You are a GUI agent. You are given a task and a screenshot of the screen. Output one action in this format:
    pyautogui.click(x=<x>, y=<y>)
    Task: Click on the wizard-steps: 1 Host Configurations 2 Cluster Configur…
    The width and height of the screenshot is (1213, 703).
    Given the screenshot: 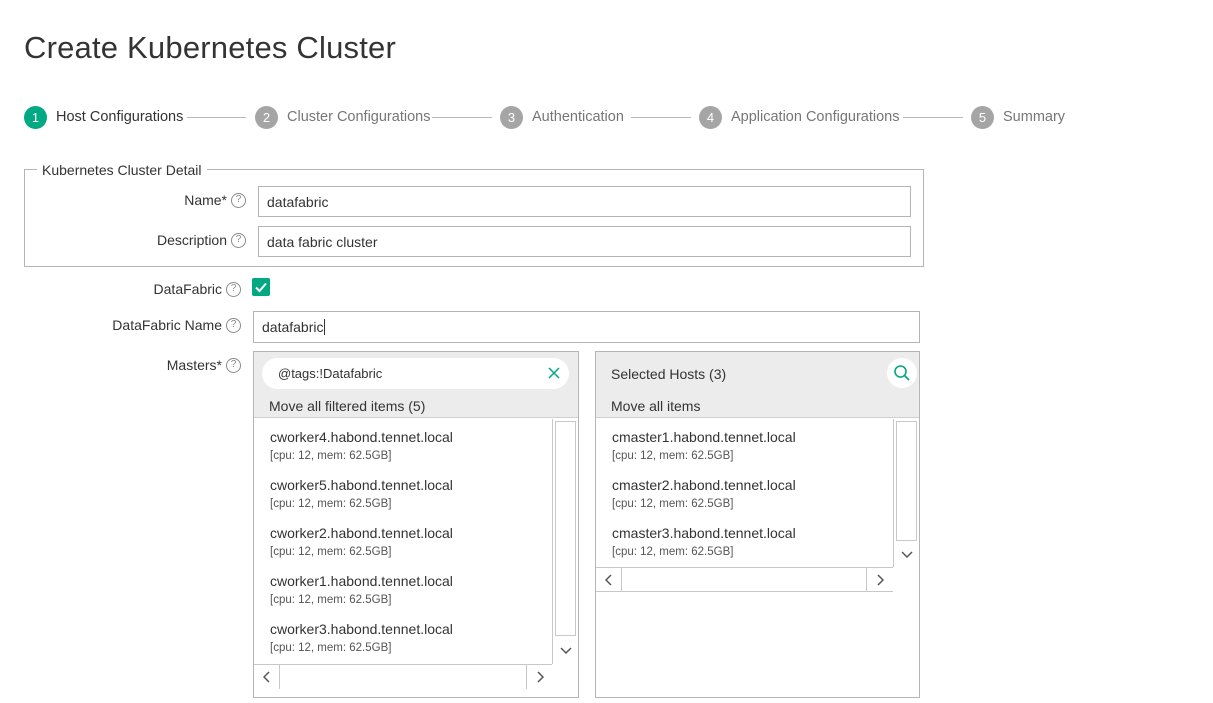 What is the action you would take?
    pyautogui.click(x=574, y=118)
    